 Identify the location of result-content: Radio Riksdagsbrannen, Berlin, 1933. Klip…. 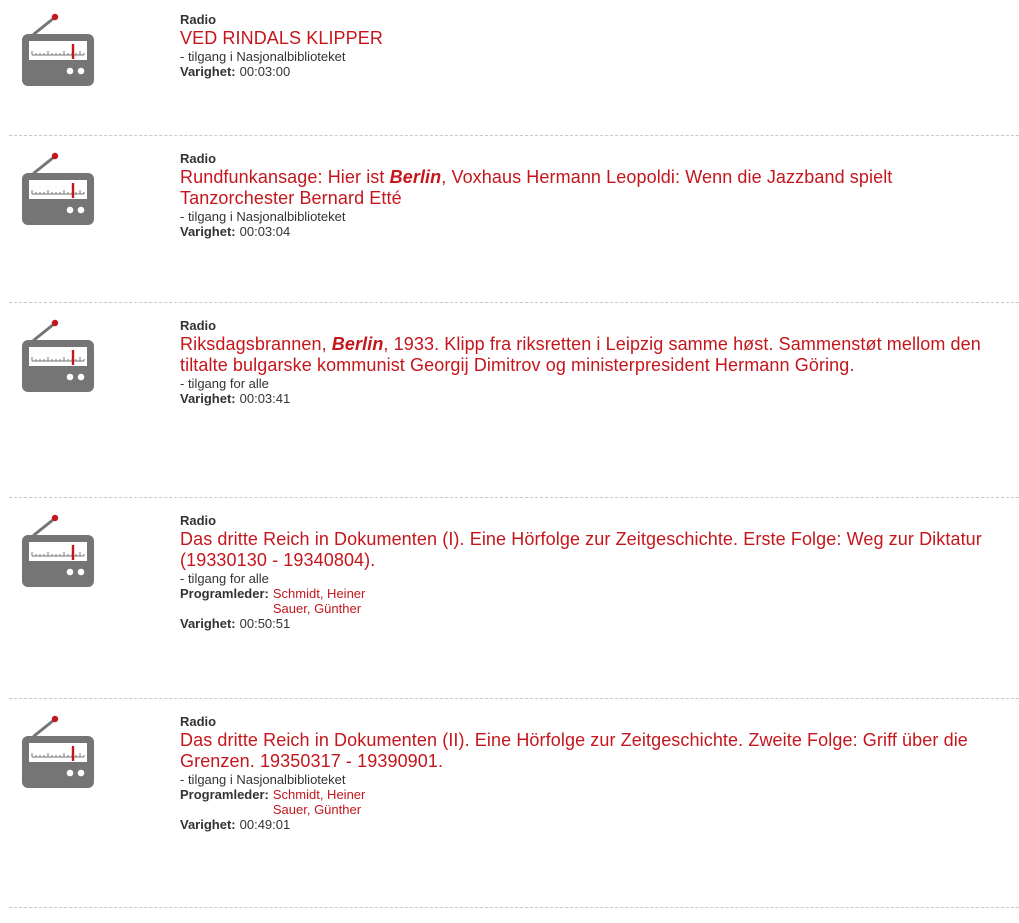
(589, 362).